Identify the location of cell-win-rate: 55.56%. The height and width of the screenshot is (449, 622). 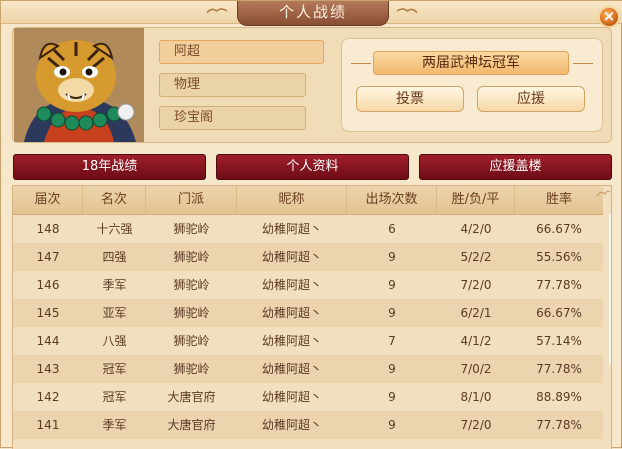
(559, 257).